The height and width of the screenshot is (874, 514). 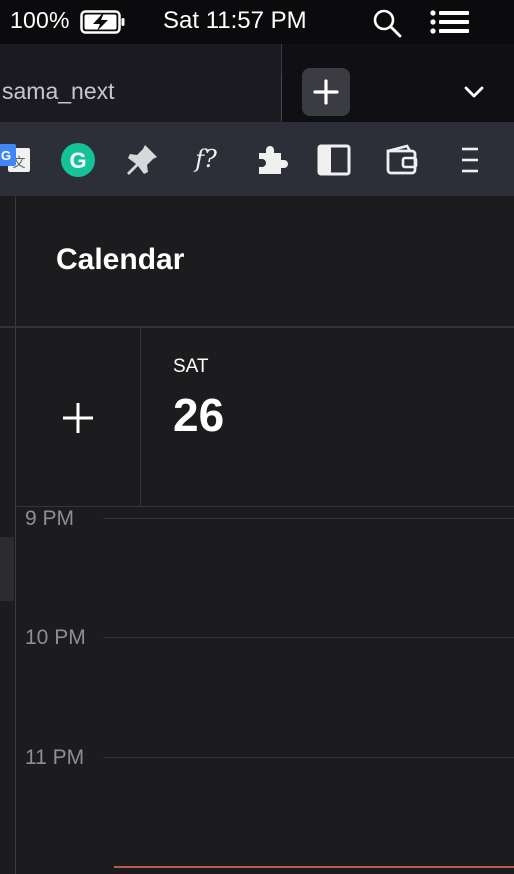 What do you see at coordinates (140, 417) in the screenshot?
I see `column-divider` at bounding box center [140, 417].